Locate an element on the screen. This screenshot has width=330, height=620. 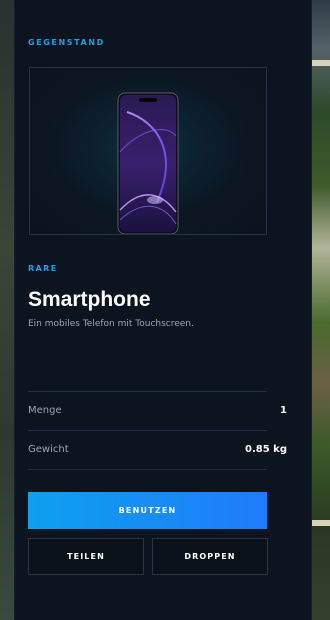
drop-button: DROPPEN is located at coordinates (210, 556).